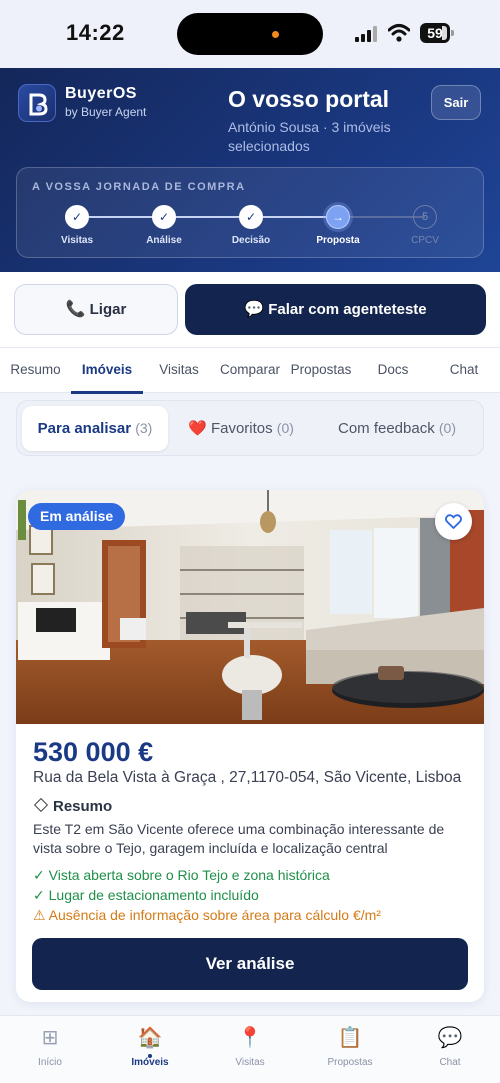  I want to click on journey-step-analise: ✓ Análise, so click(164, 225).